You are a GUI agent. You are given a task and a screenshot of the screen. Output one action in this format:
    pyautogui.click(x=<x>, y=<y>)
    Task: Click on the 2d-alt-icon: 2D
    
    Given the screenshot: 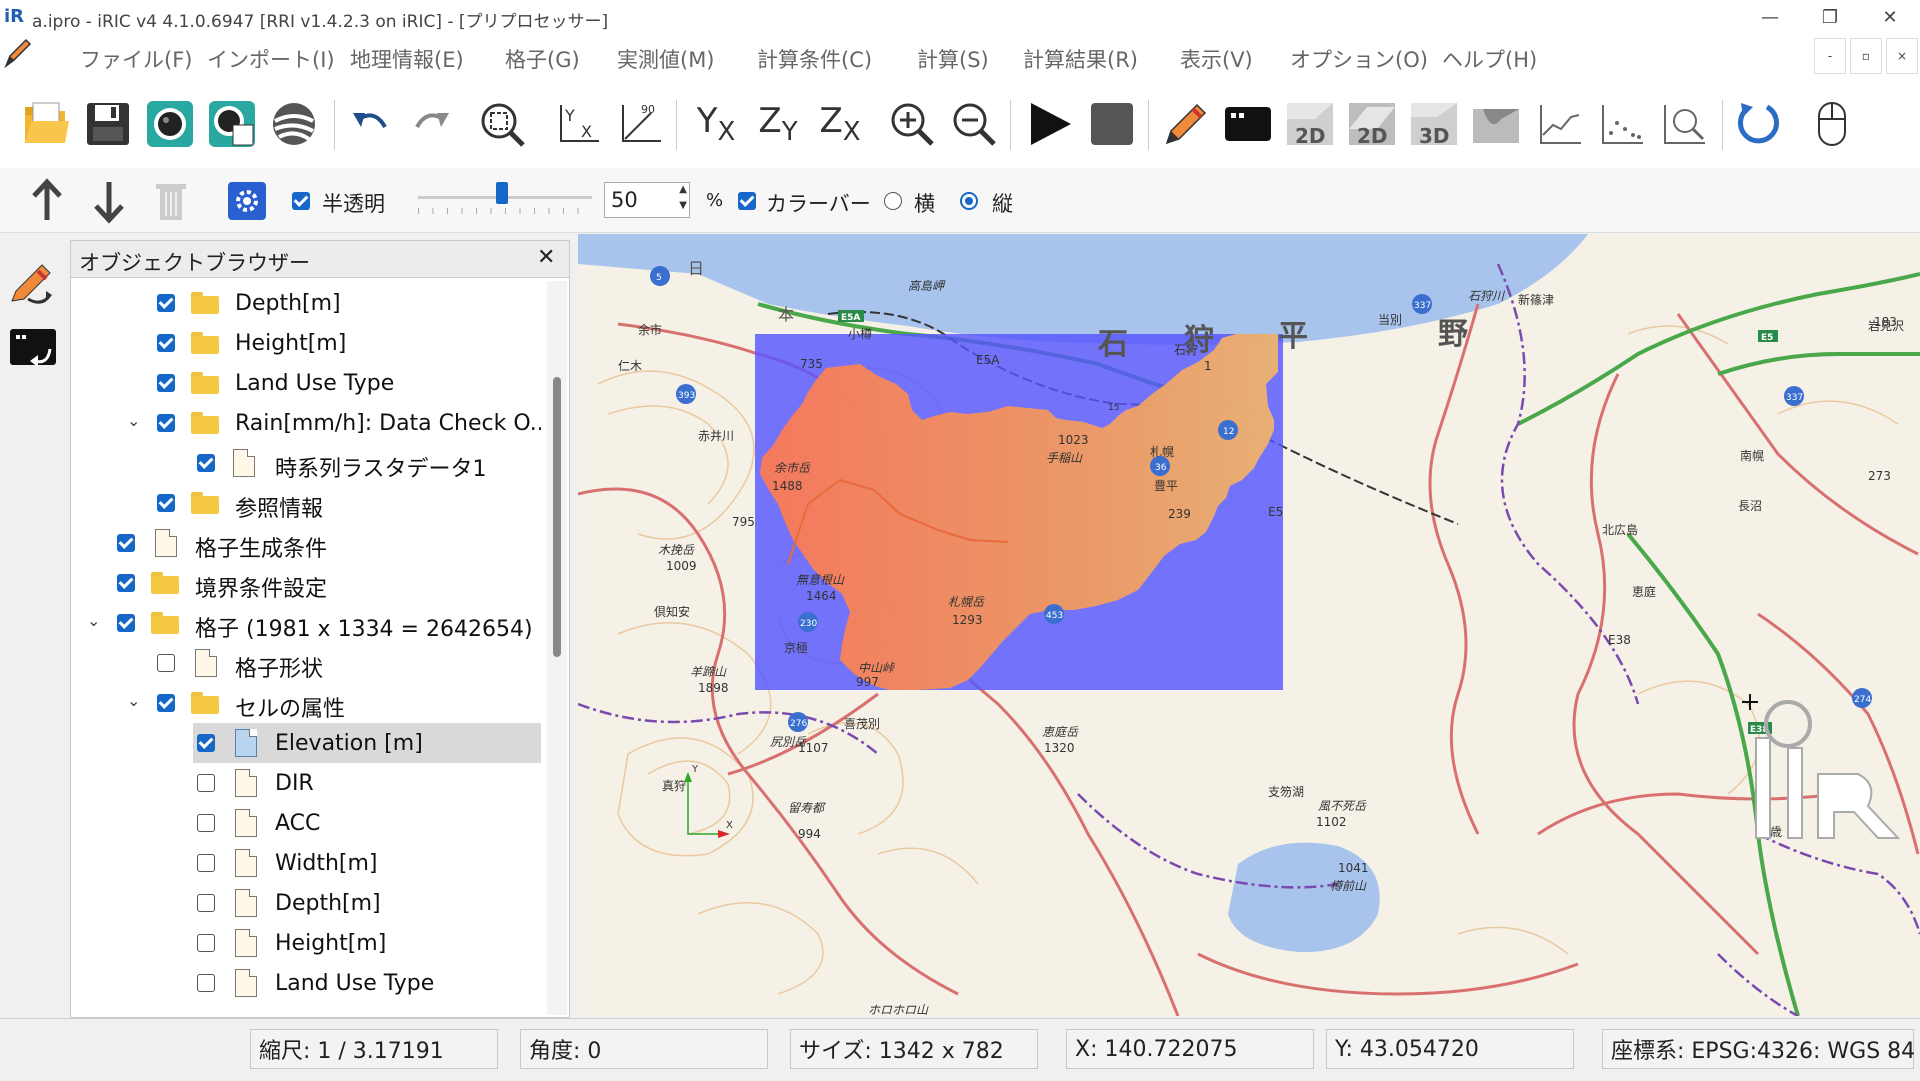 What is the action you would take?
    pyautogui.click(x=1372, y=124)
    